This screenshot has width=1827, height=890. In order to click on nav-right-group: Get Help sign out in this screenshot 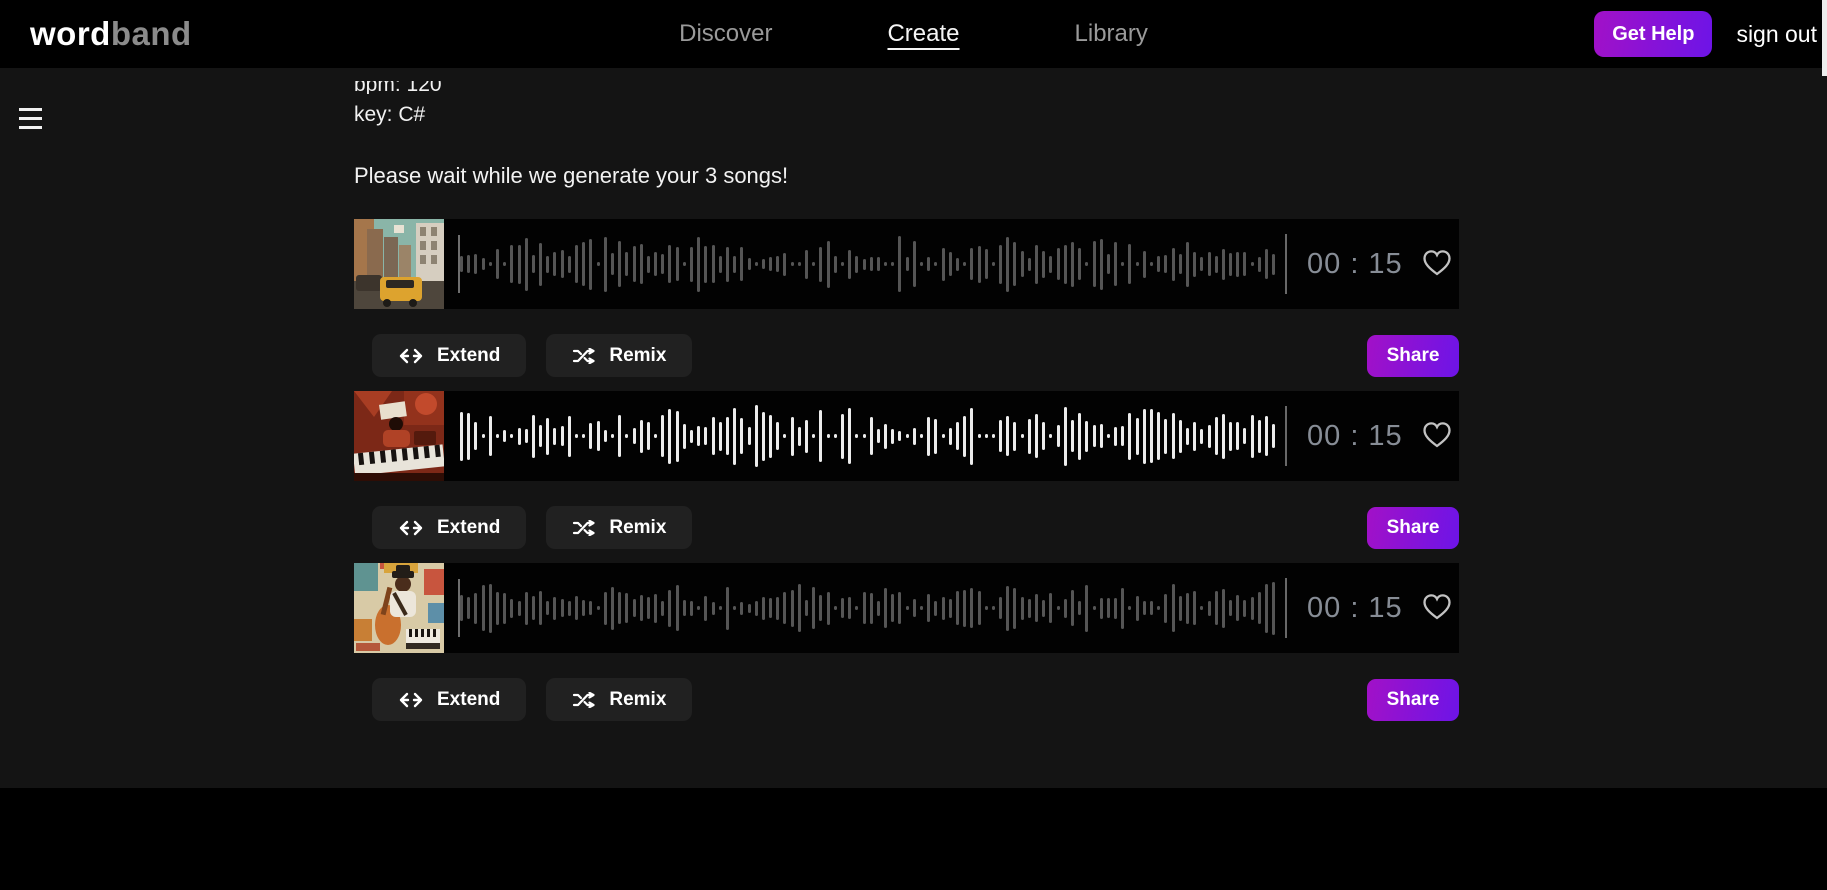, I will do `click(1705, 34)`.